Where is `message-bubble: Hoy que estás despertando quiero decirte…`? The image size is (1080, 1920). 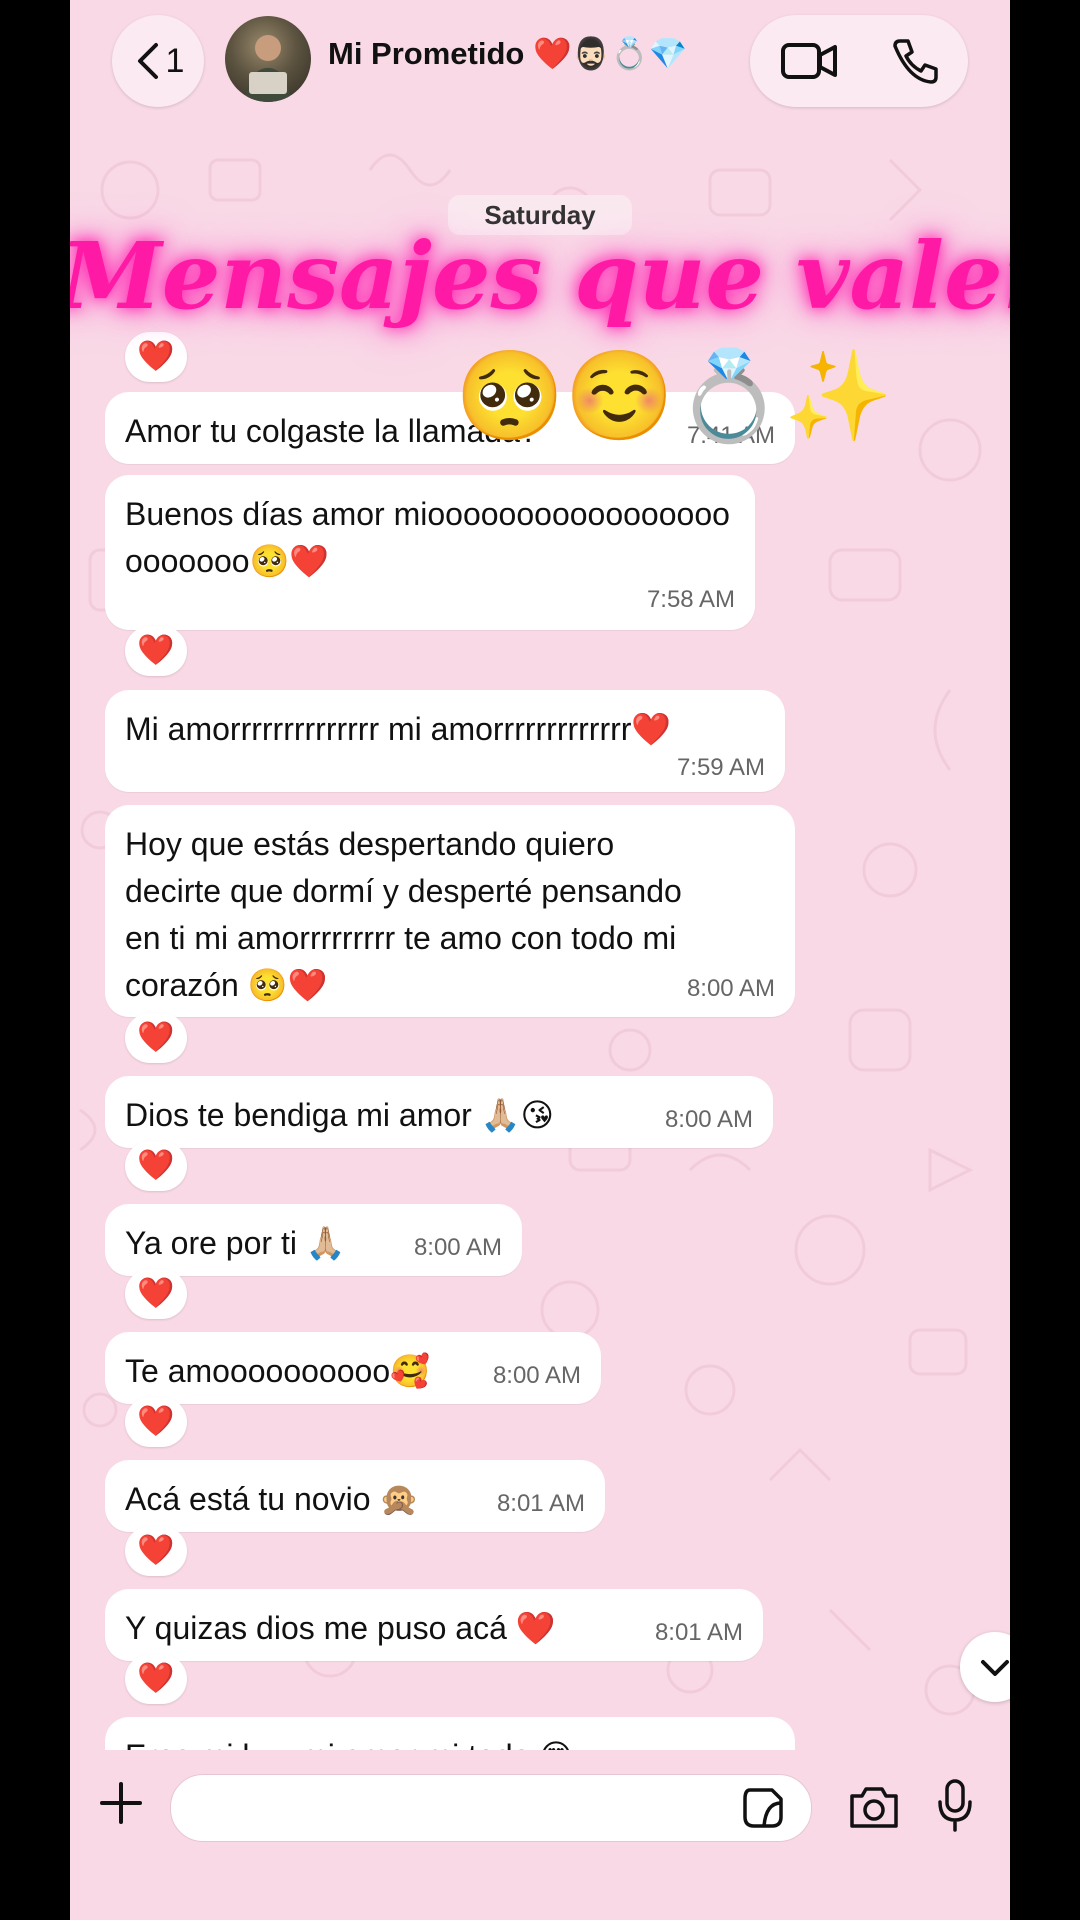
message-bubble: Hoy que estás despertando quiero decirte… is located at coordinates (450, 911).